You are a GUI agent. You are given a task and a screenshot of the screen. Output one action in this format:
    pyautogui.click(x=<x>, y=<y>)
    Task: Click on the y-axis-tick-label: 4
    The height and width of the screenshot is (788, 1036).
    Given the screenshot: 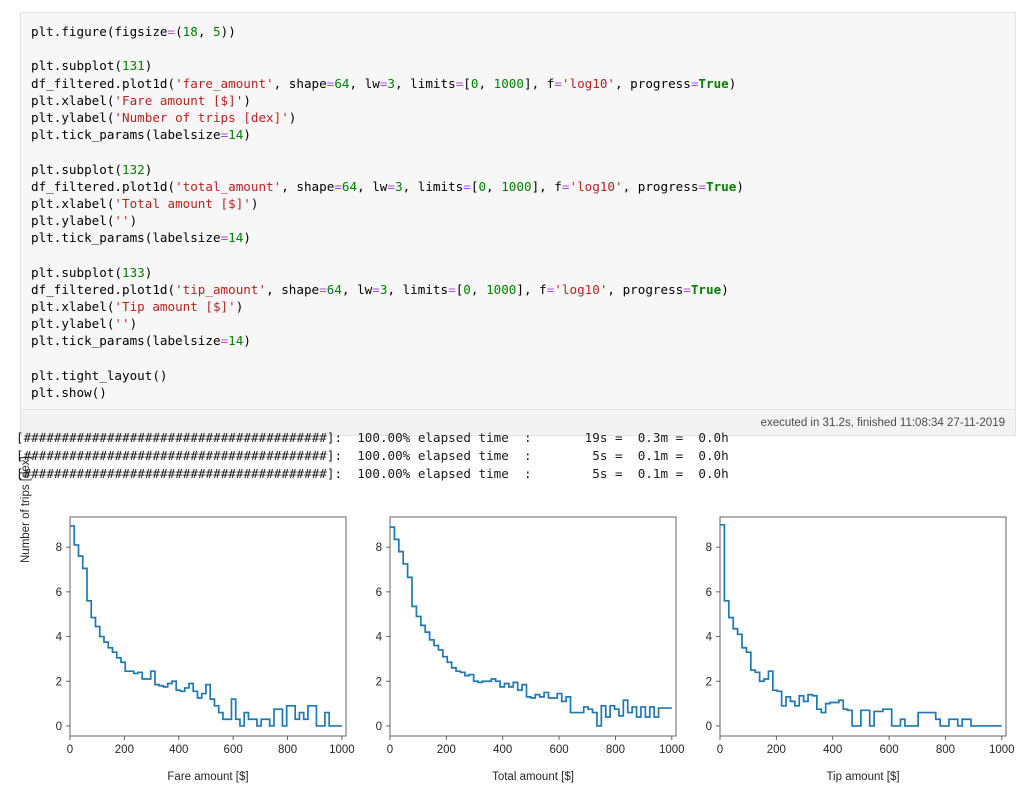 What is the action you would take?
    pyautogui.click(x=709, y=638)
    